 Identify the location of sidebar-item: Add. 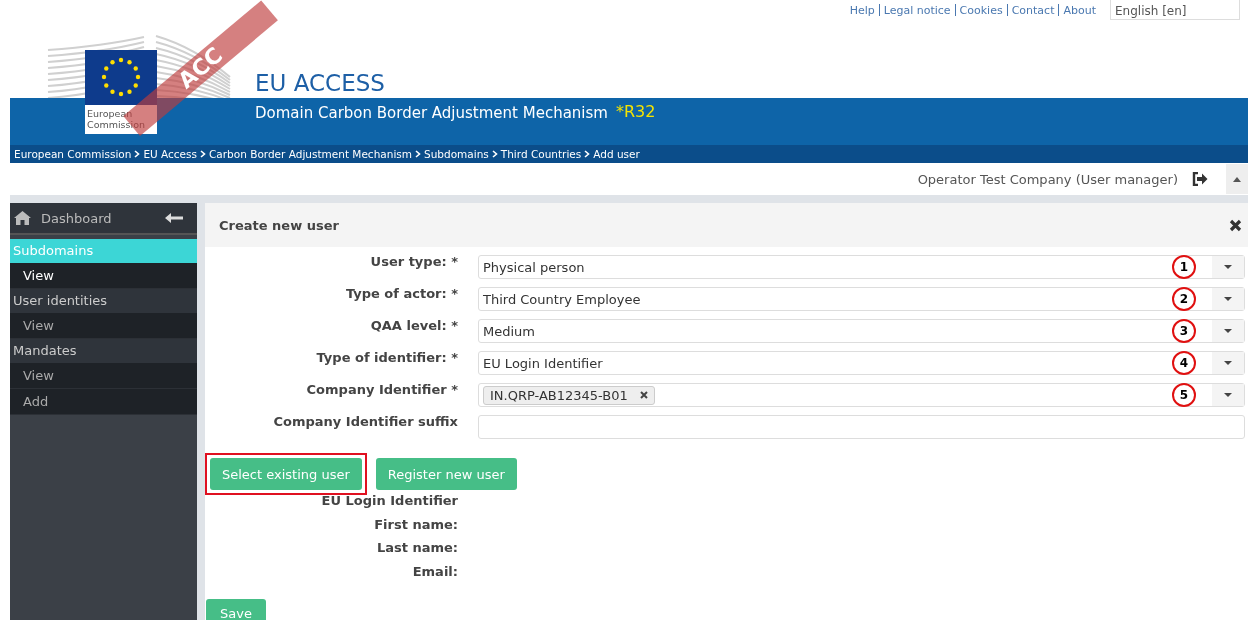
(103, 402).